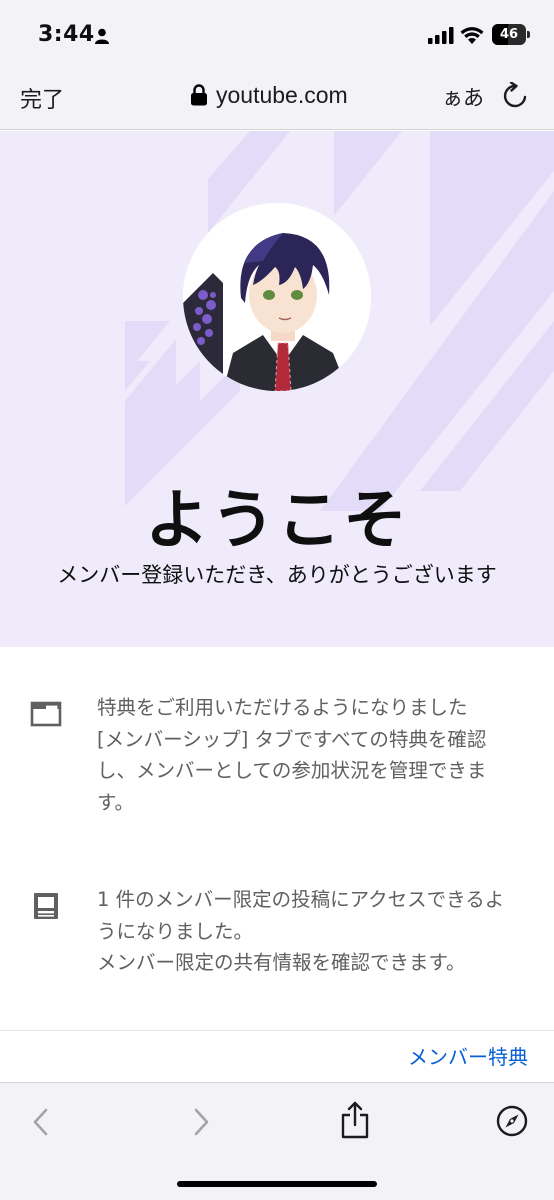 The height and width of the screenshot is (1200, 554). Describe the element at coordinates (116, 802) in the screenshot. I see `benefit-line: す。` at that location.